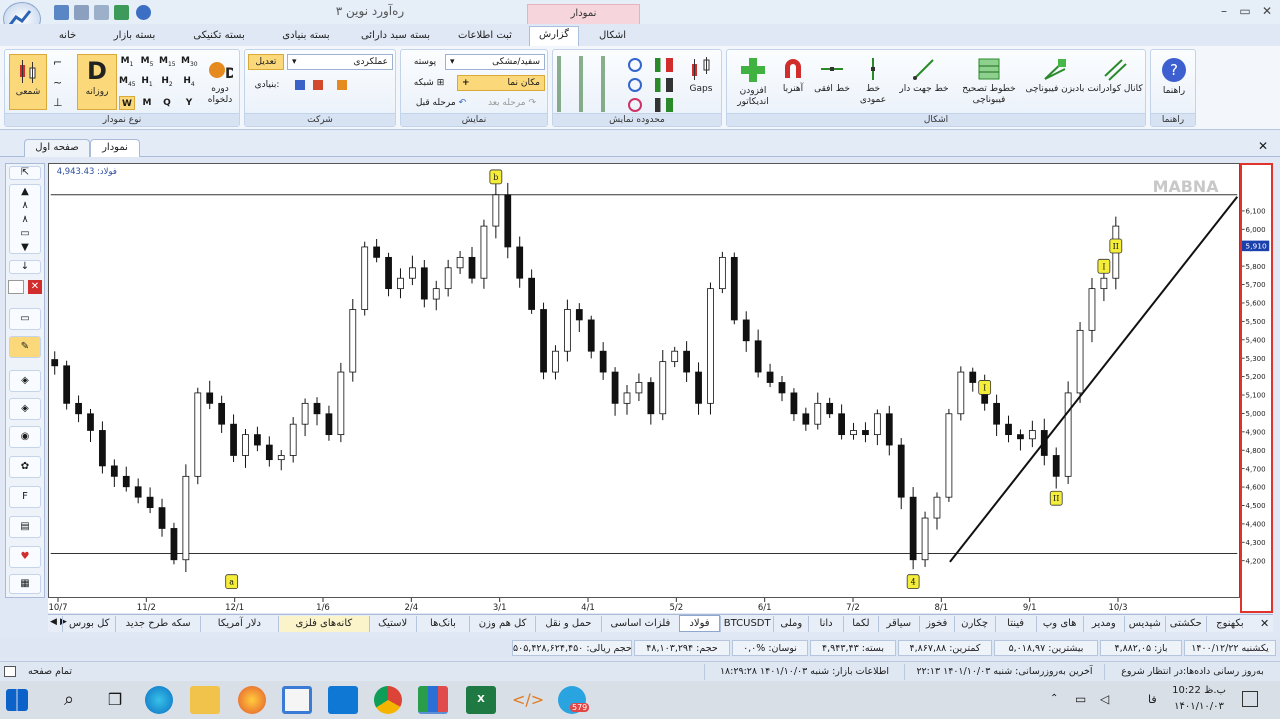 The height and width of the screenshot is (719, 1280). Describe the element at coordinates (936, 624) in the screenshot. I see `symbol-tab-7: فخوز` at that location.